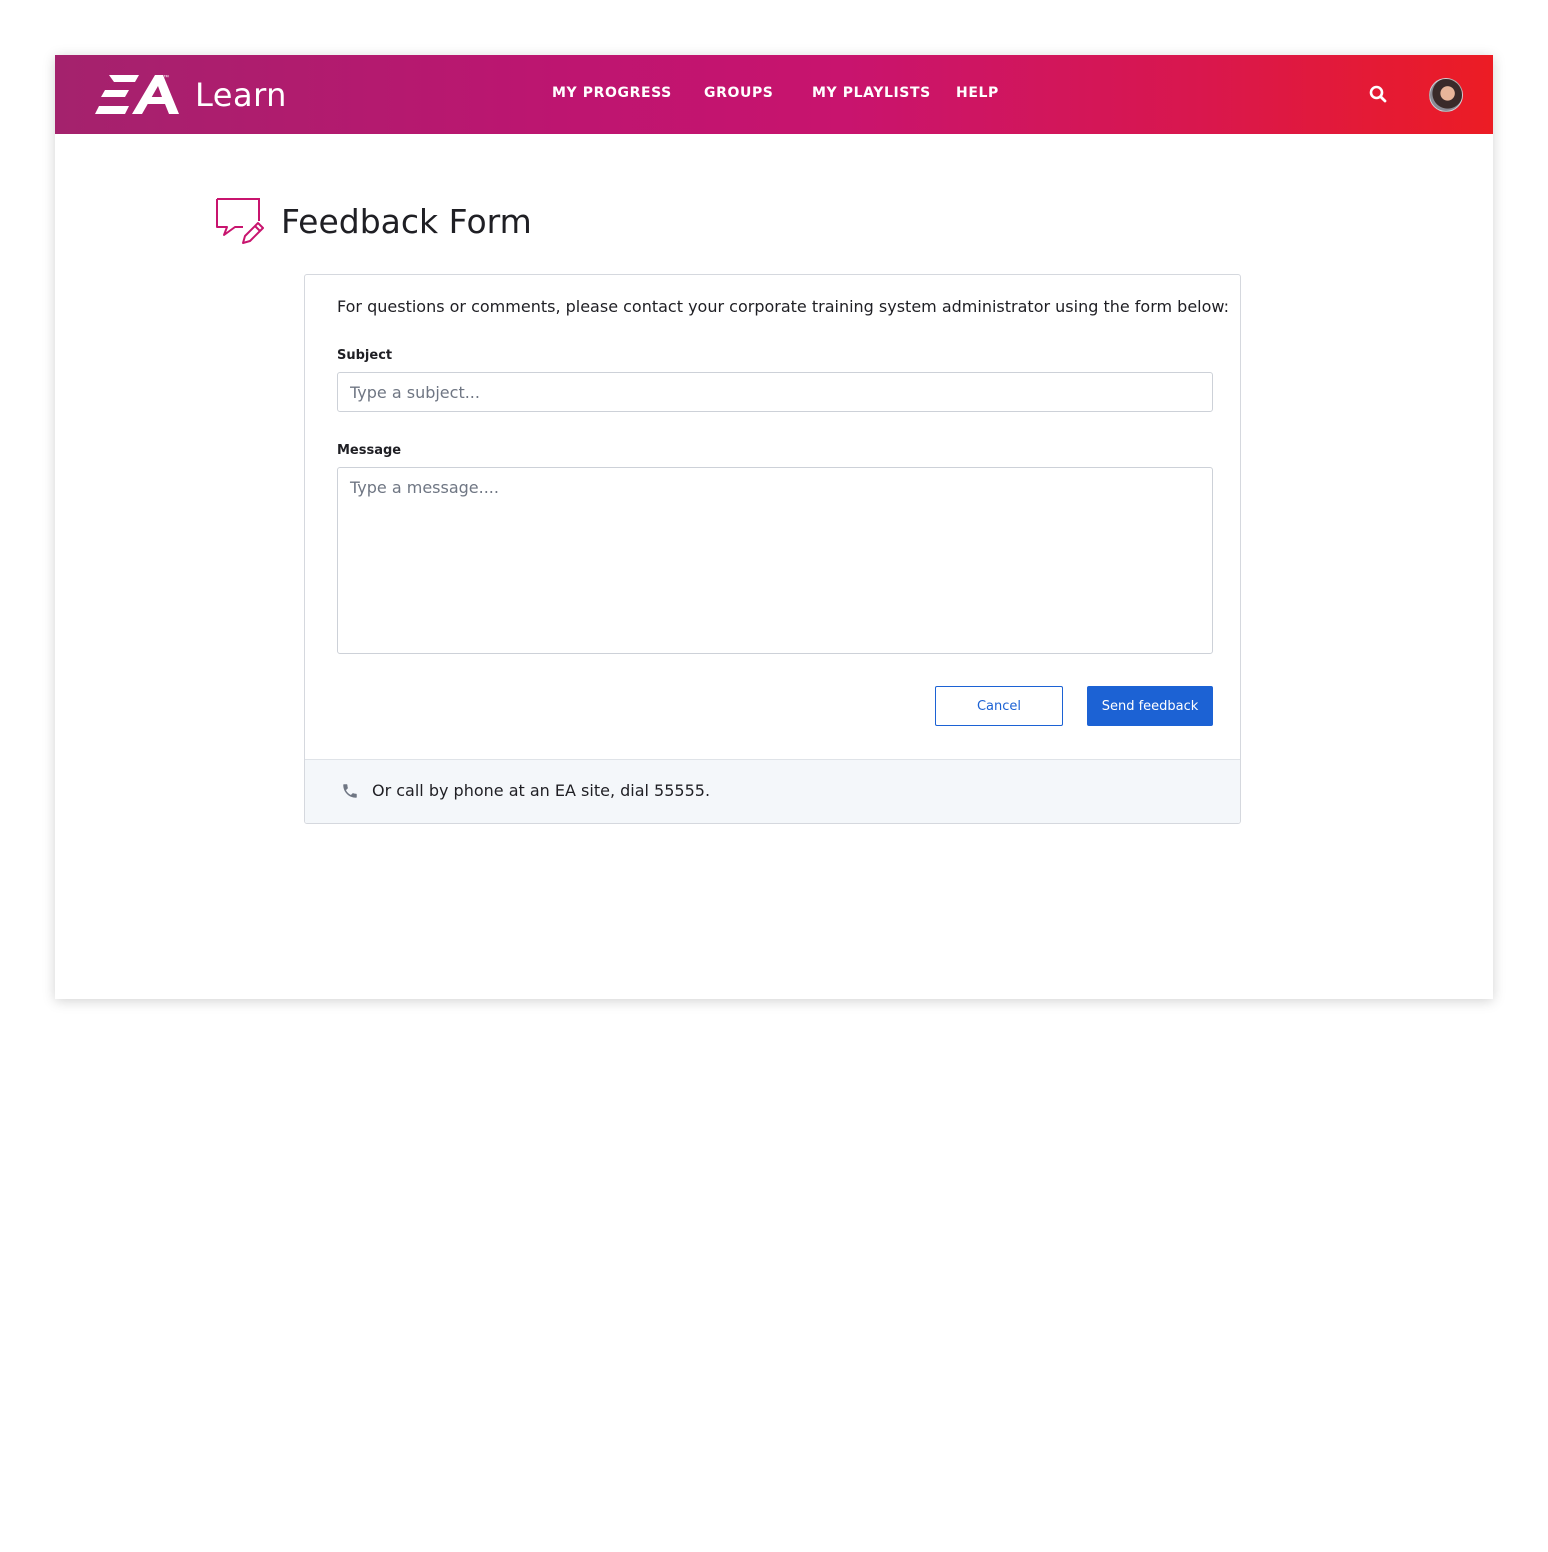 The image size is (1548, 1552). I want to click on subject-input, so click(775, 392).